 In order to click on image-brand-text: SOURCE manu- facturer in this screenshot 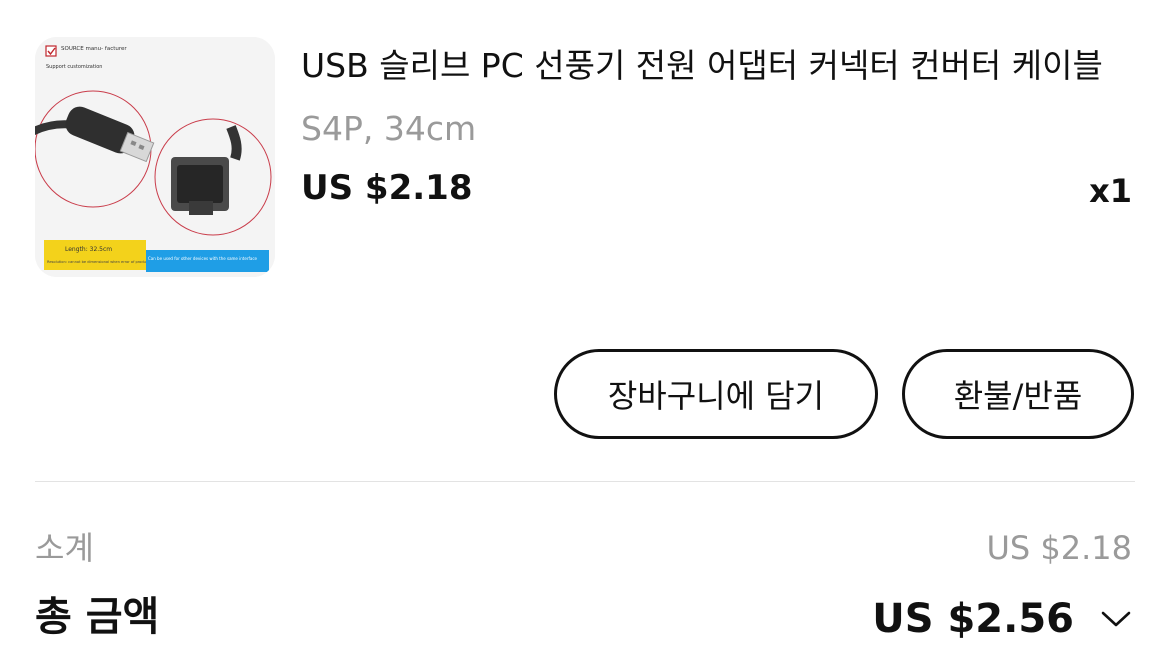, I will do `click(94, 49)`.